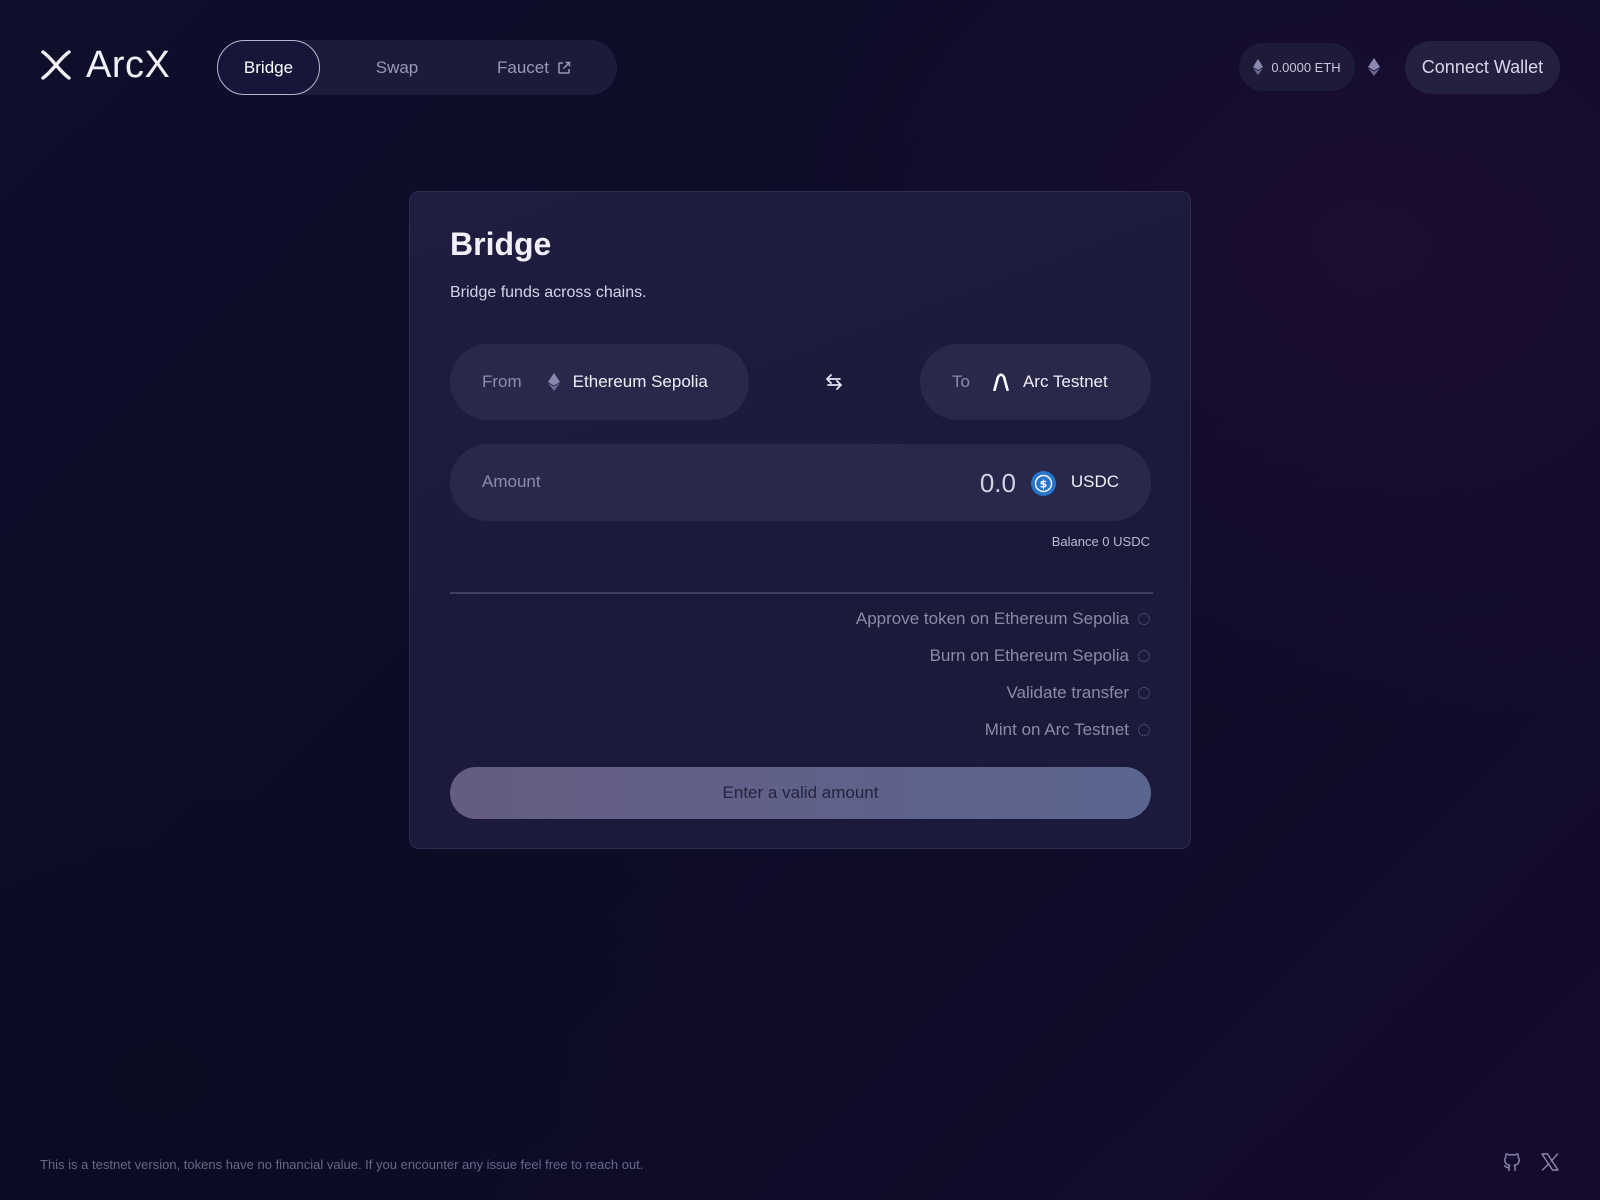  I want to click on step-validate: Validate transfer, so click(1078, 693).